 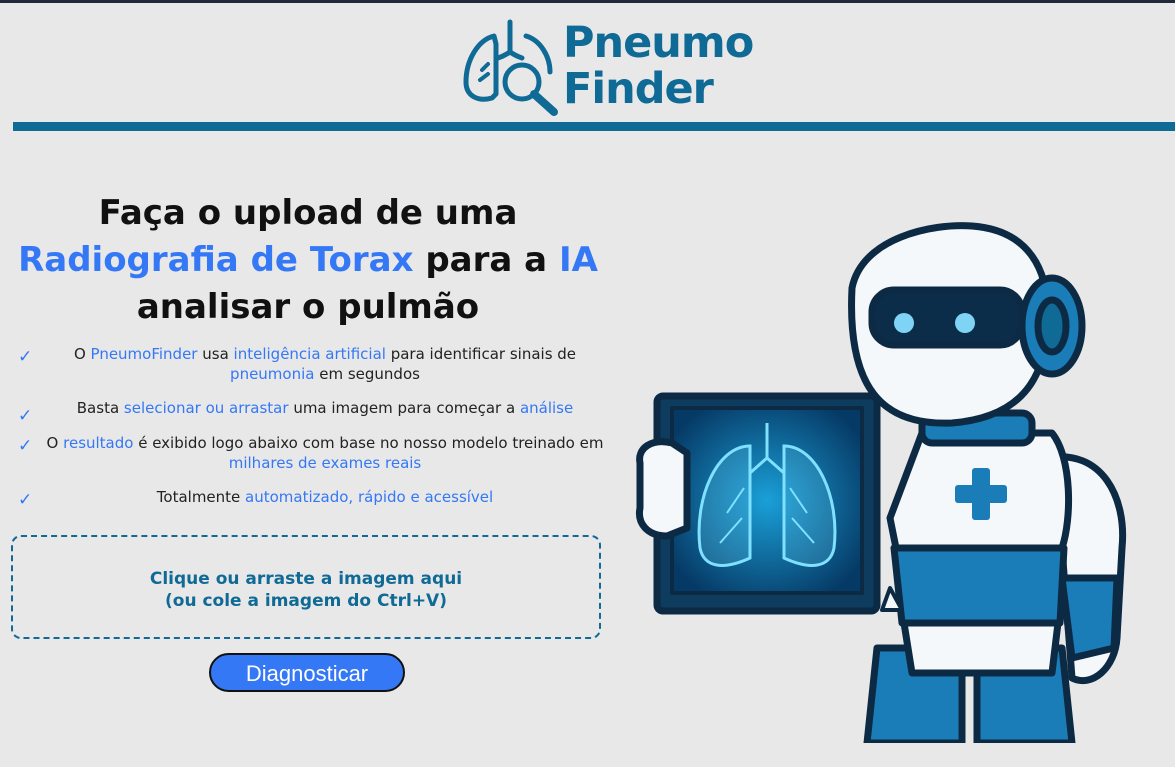 What do you see at coordinates (594, 126) in the screenshot?
I see `header-divider` at bounding box center [594, 126].